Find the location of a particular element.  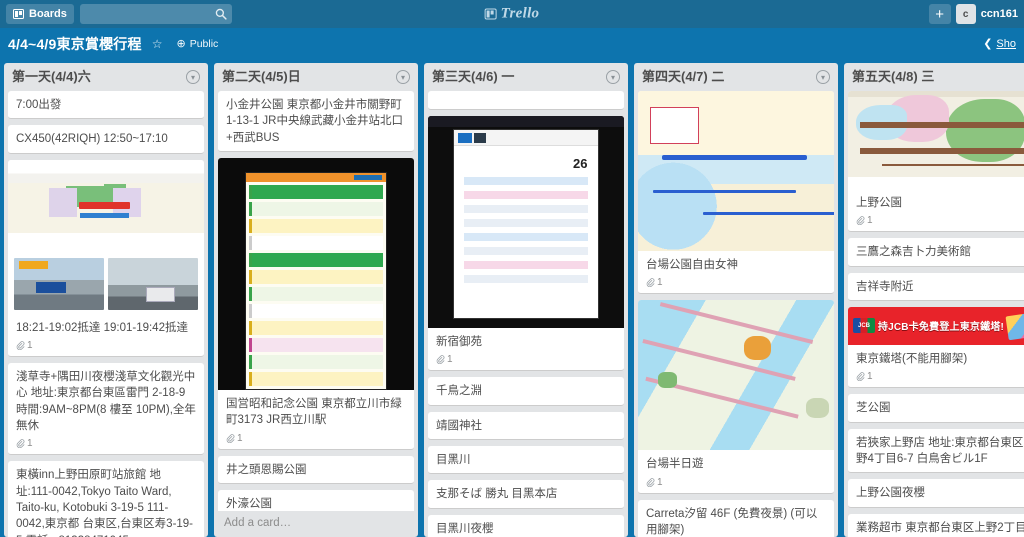

card-title: 支那そば 勝丸 目黑本店 is located at coordinates (497, 494).